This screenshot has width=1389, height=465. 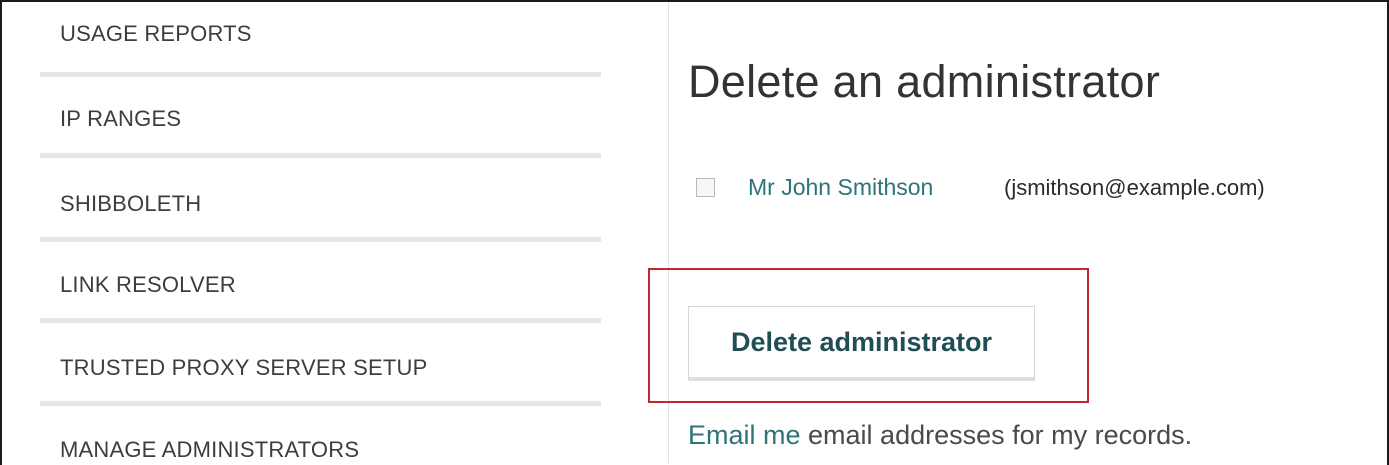 I want to click on admin-select-checkbox, so click(x=705, y=187).